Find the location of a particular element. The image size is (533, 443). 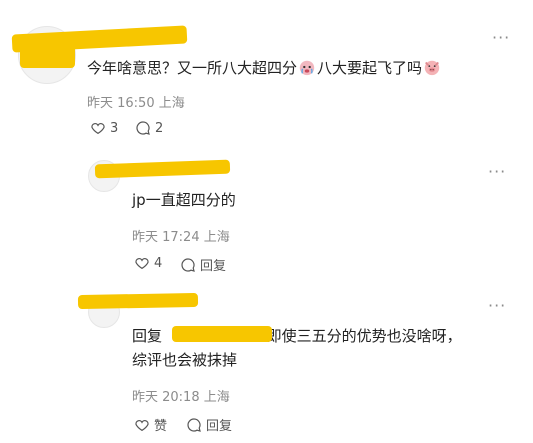

pig-face-emoji-icon is located at coordinates (432, 68).